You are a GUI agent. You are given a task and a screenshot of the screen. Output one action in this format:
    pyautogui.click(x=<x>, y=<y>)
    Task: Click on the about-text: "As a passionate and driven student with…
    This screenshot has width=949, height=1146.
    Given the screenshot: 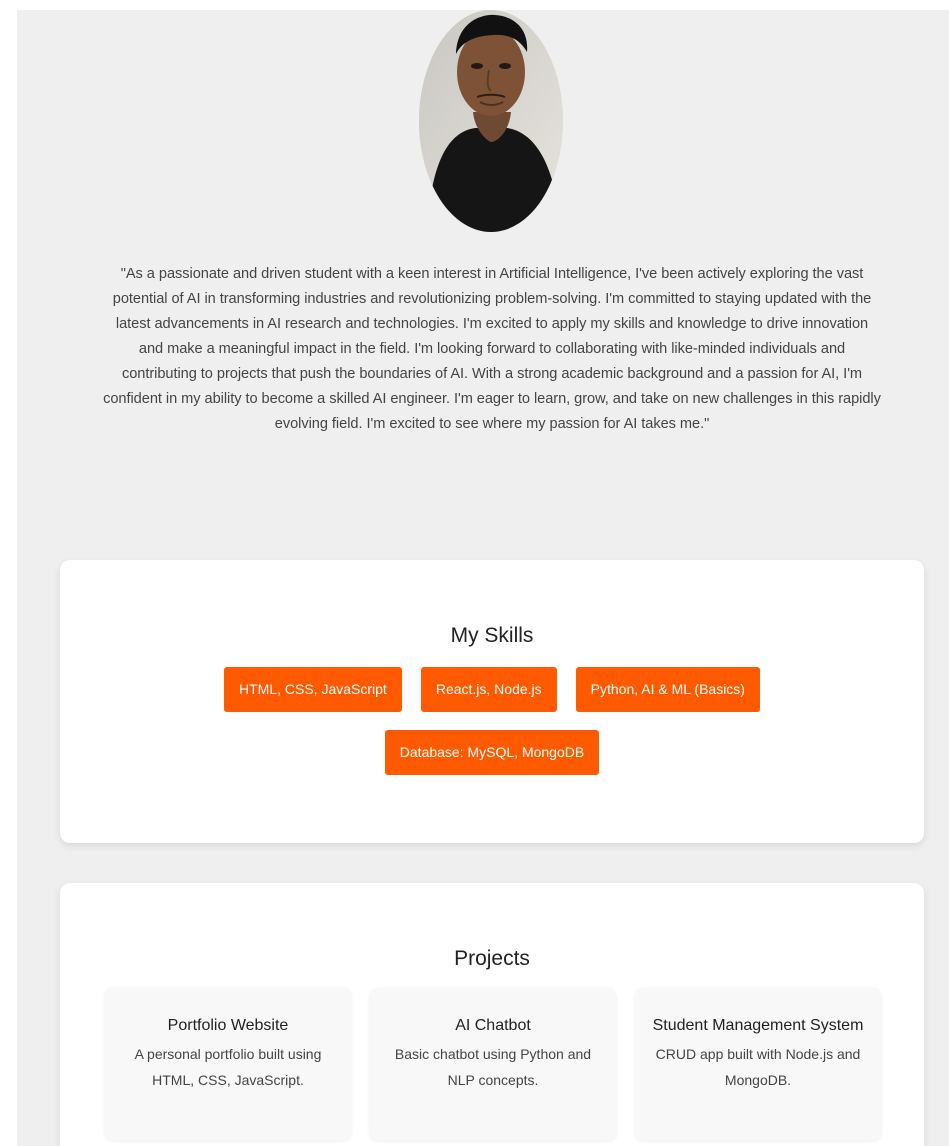 What is the action you would take?
    pyautogui.click(x=492, y=349)
    